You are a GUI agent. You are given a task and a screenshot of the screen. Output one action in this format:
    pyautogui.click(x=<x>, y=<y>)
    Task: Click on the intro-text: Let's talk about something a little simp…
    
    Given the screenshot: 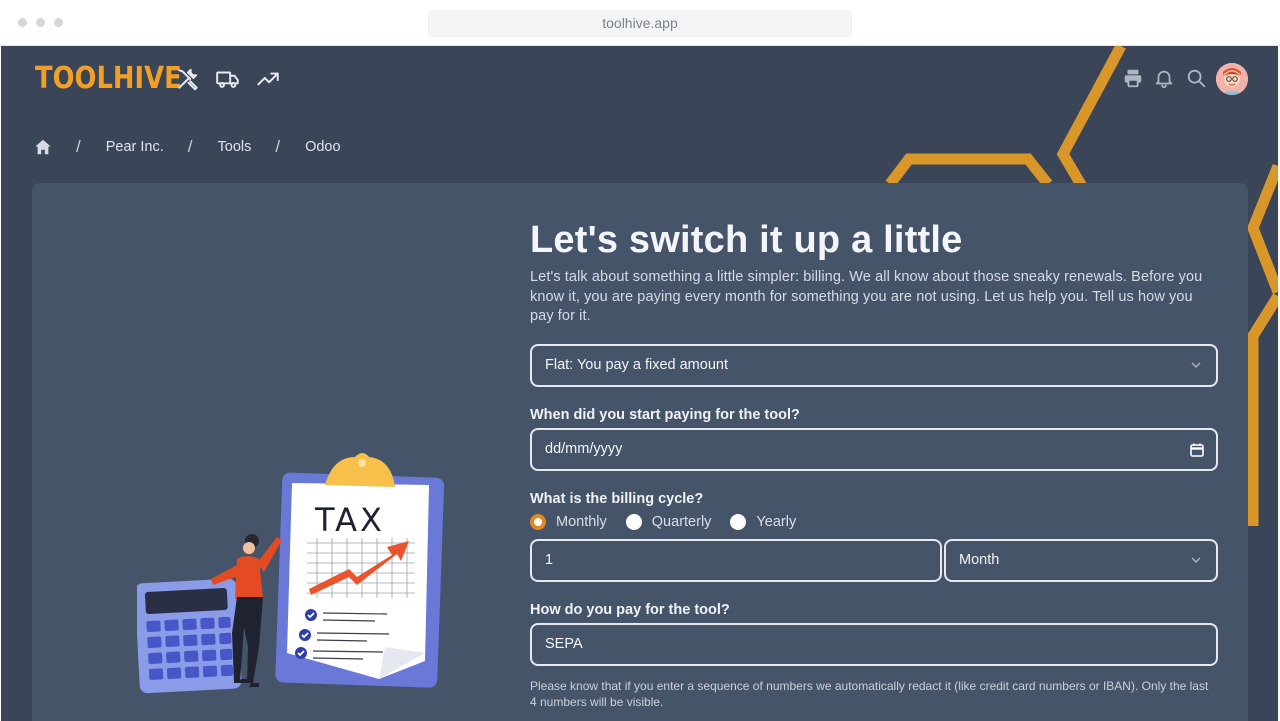 What is the action you would take?
    pyautogui.click(x=866, y=296)
    